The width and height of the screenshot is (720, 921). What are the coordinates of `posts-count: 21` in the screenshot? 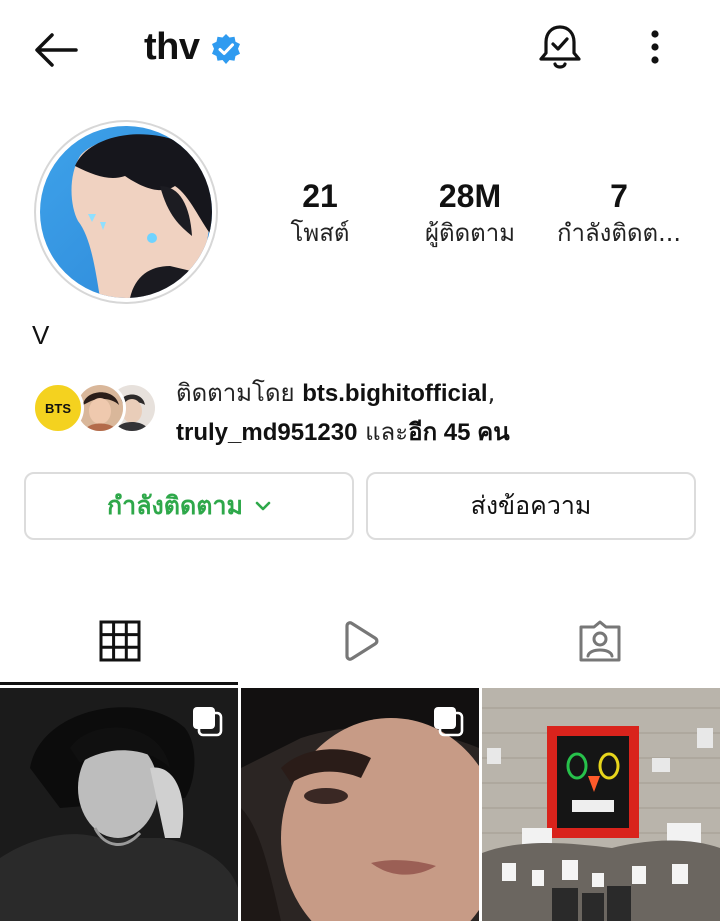 It's located at (320, 196).